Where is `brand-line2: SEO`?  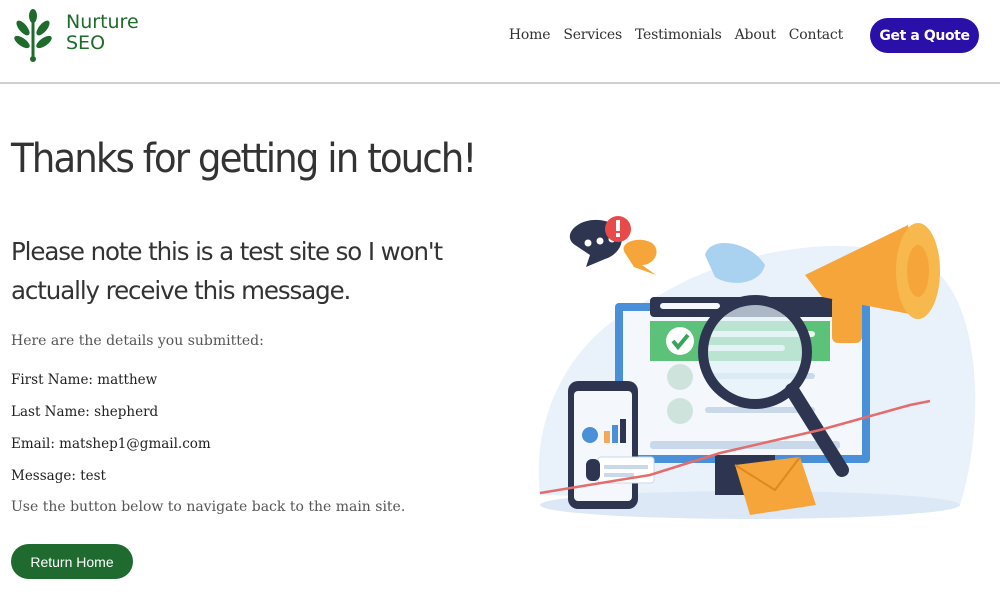
brand-line2: SEO is located at coordinates (86, 43).